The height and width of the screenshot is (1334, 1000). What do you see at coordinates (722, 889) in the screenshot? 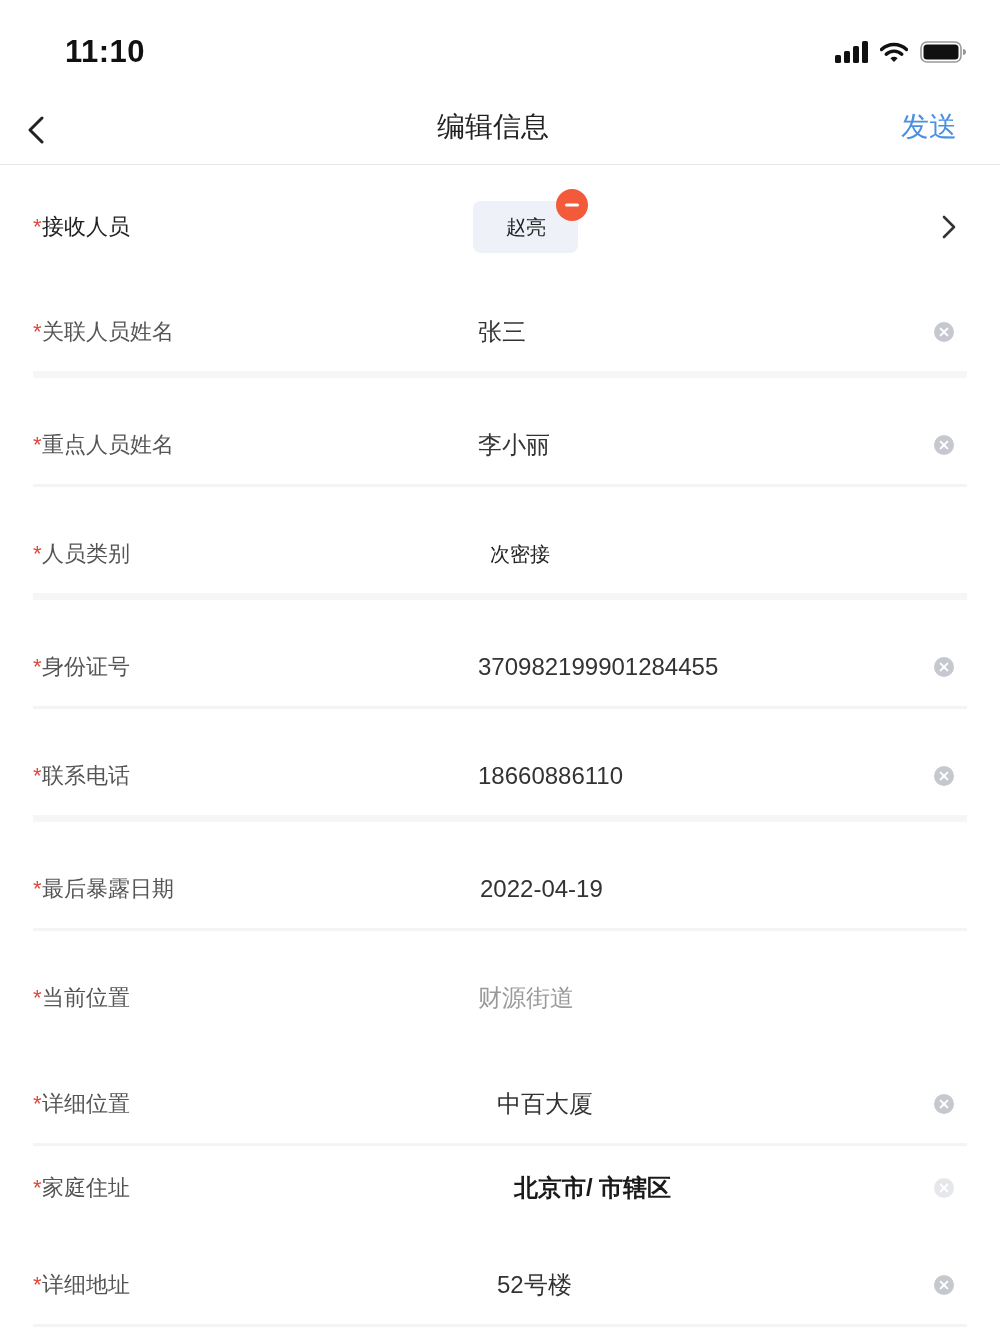
I see `date-field: 2022-04-19` at bounding box center [722, 889].